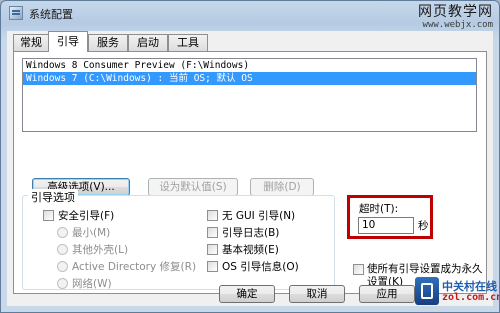  I want to click on tab-general: 常规, so click(31, 42).